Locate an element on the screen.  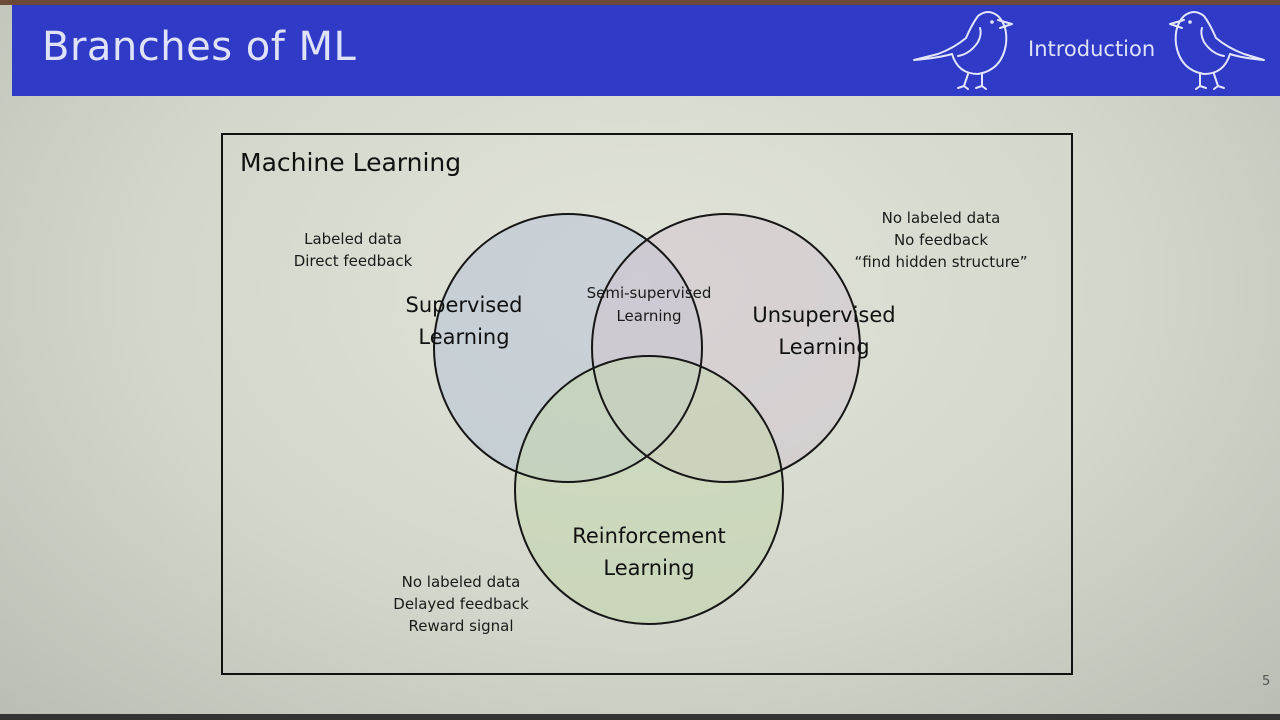
reinforcement-label: Reinforcement Learning is located at coordinates (649, 552).